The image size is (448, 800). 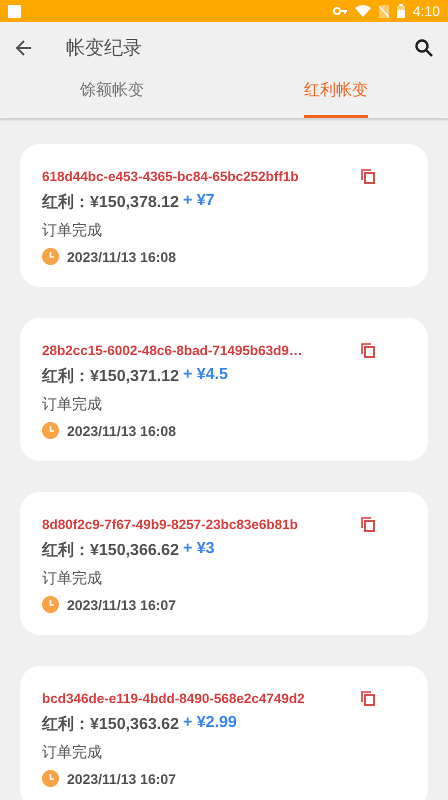 What do you see at coordinates (110, 550) in the screenshot?
I see `bonus-amount: 红利：¥150,366.62` at bounding box center [110, 550].